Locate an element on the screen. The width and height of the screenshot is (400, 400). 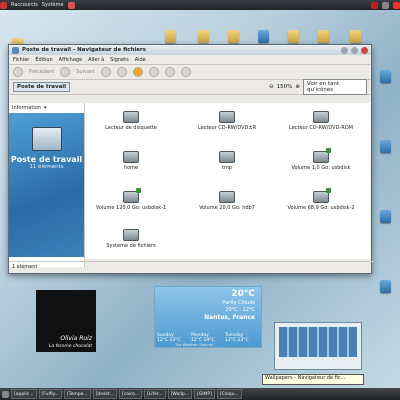
list-item: Lecteur CD-RW/DVD-ROM is located at coordinates (321, 121).